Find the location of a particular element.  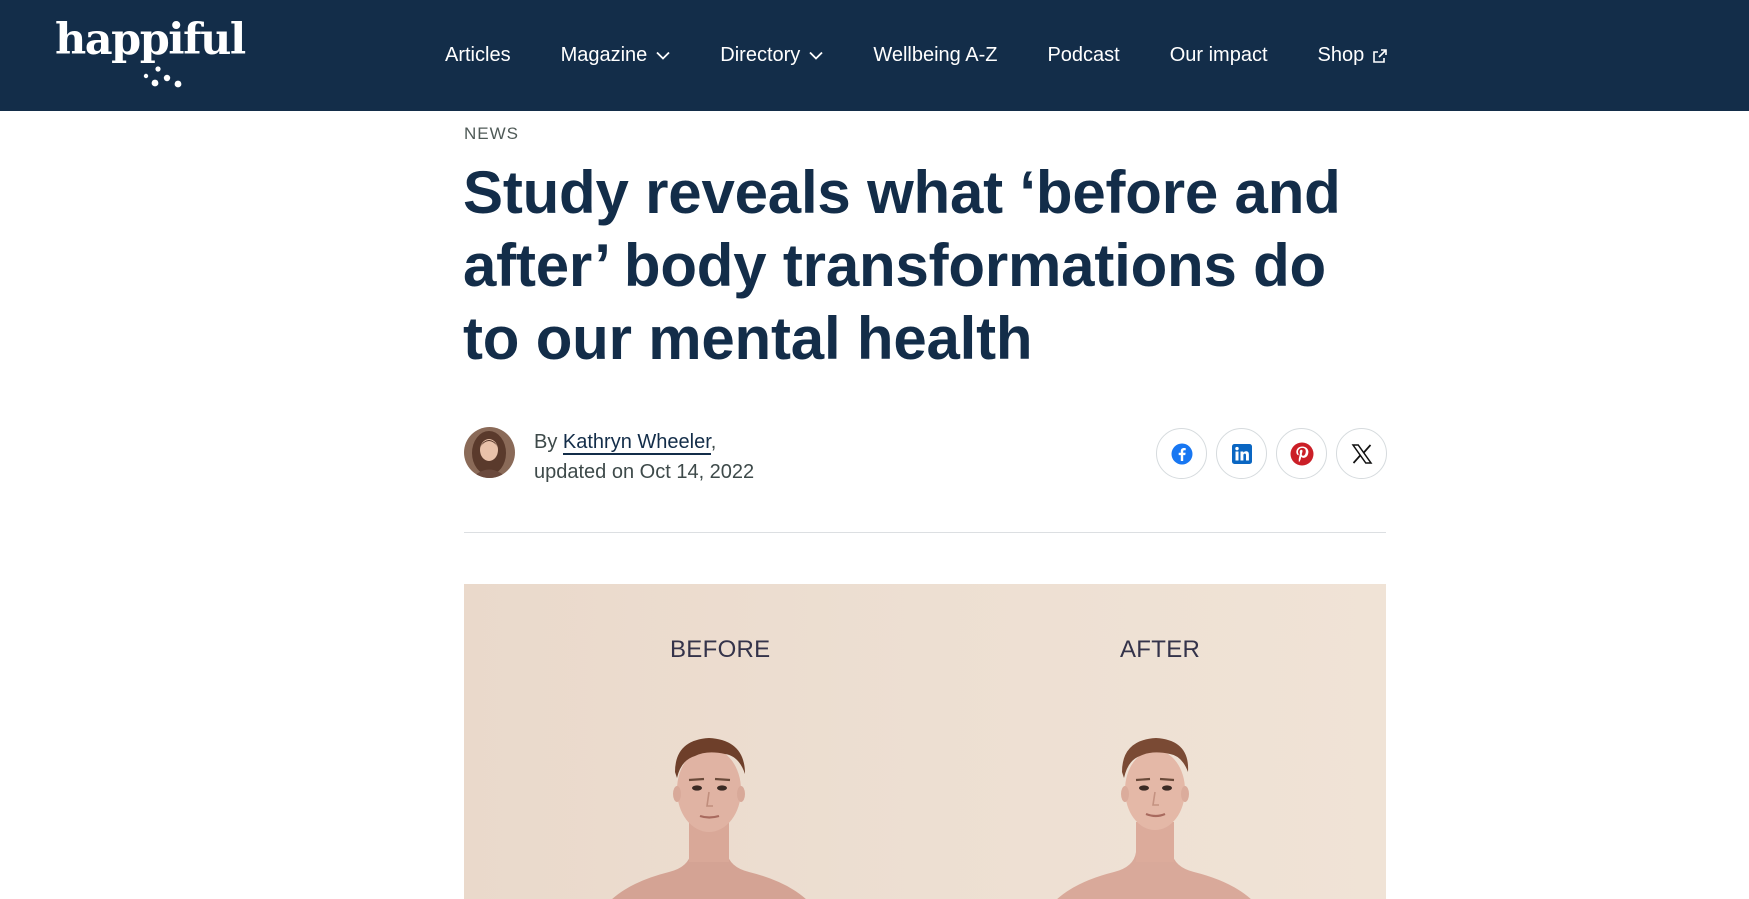

share-linkedin-button is located at coordinates (1241, 453).